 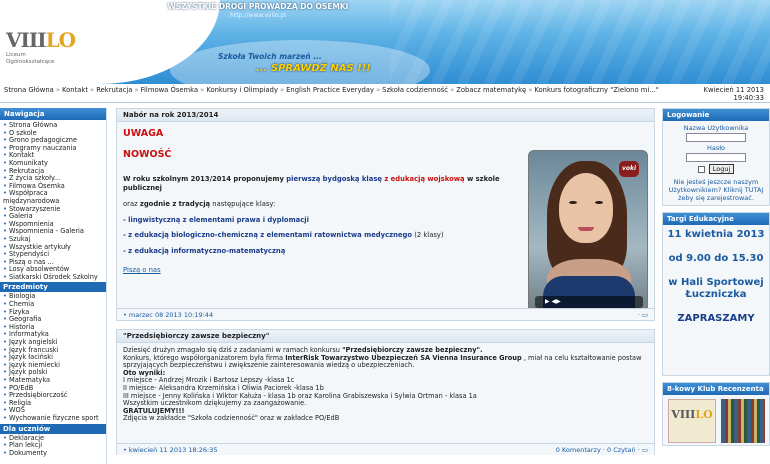 I want to click on time-text: 19:40:33, so click(x=748, y=98).